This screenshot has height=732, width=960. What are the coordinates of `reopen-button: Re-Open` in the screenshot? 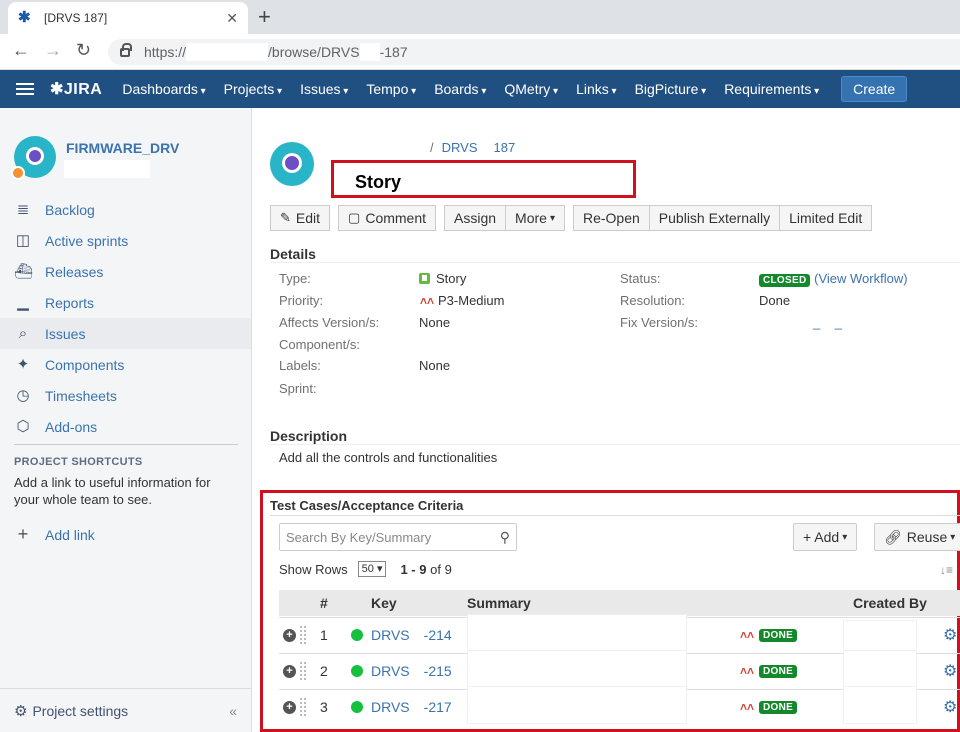 It's located at (611, 218).